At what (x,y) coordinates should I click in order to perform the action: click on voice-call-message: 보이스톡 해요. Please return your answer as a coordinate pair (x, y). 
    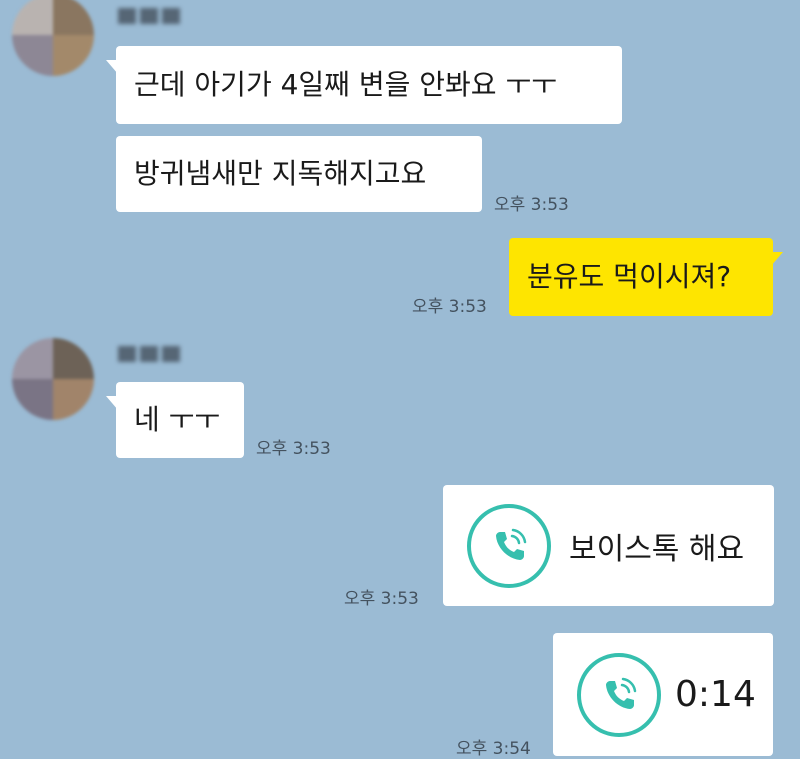
    Looking at the image, I should click on (608, 545).